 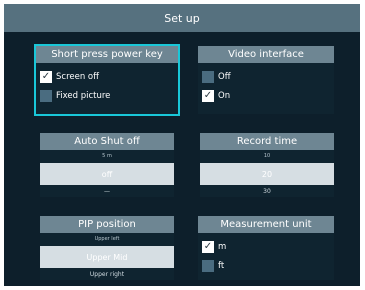 What do you see at coordinates (107, 274) in the screenshot?
I see `list-item-below: Upper right` at bounding box center [107, 274].